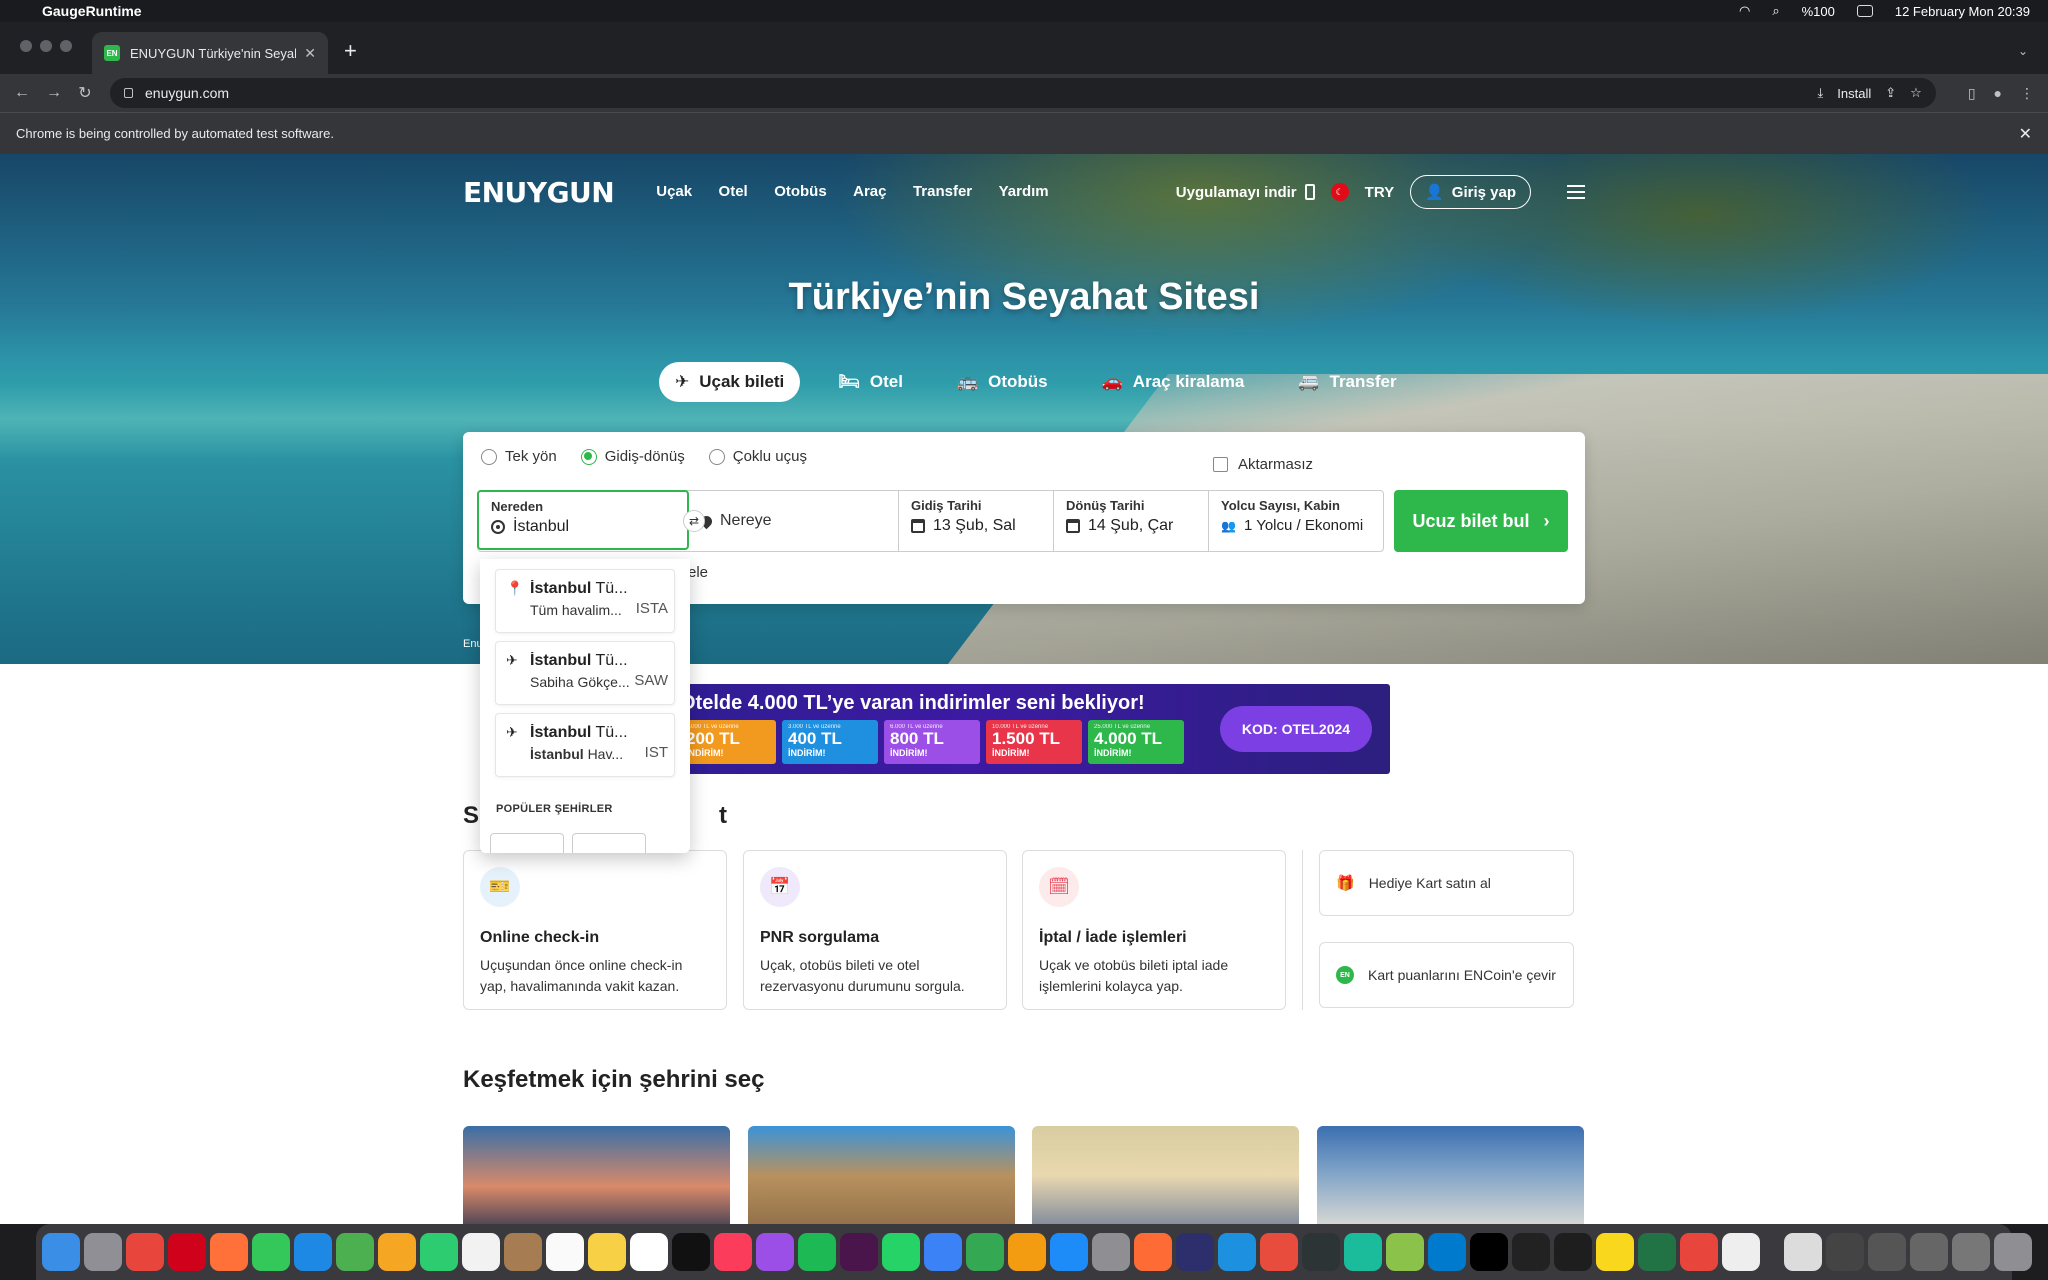 This screenshot has height=1280, width=2048. What do you see at coordinates (1024, 191) in the screenshot?
I see `nav-item-yardim: Yardım` at bounding box center [1024, 191].